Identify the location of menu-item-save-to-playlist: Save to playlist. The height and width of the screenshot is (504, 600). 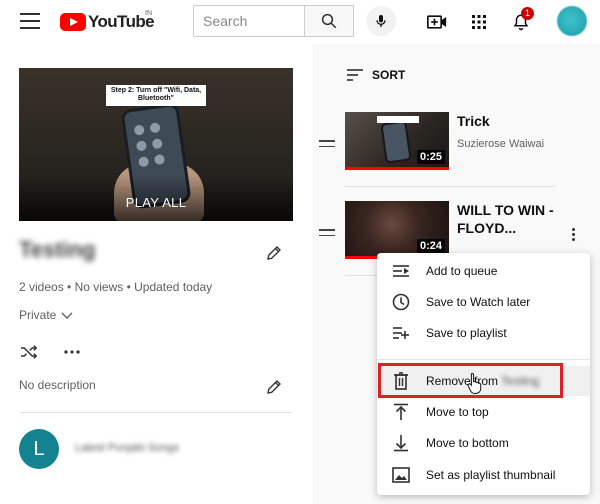
(483, 333).